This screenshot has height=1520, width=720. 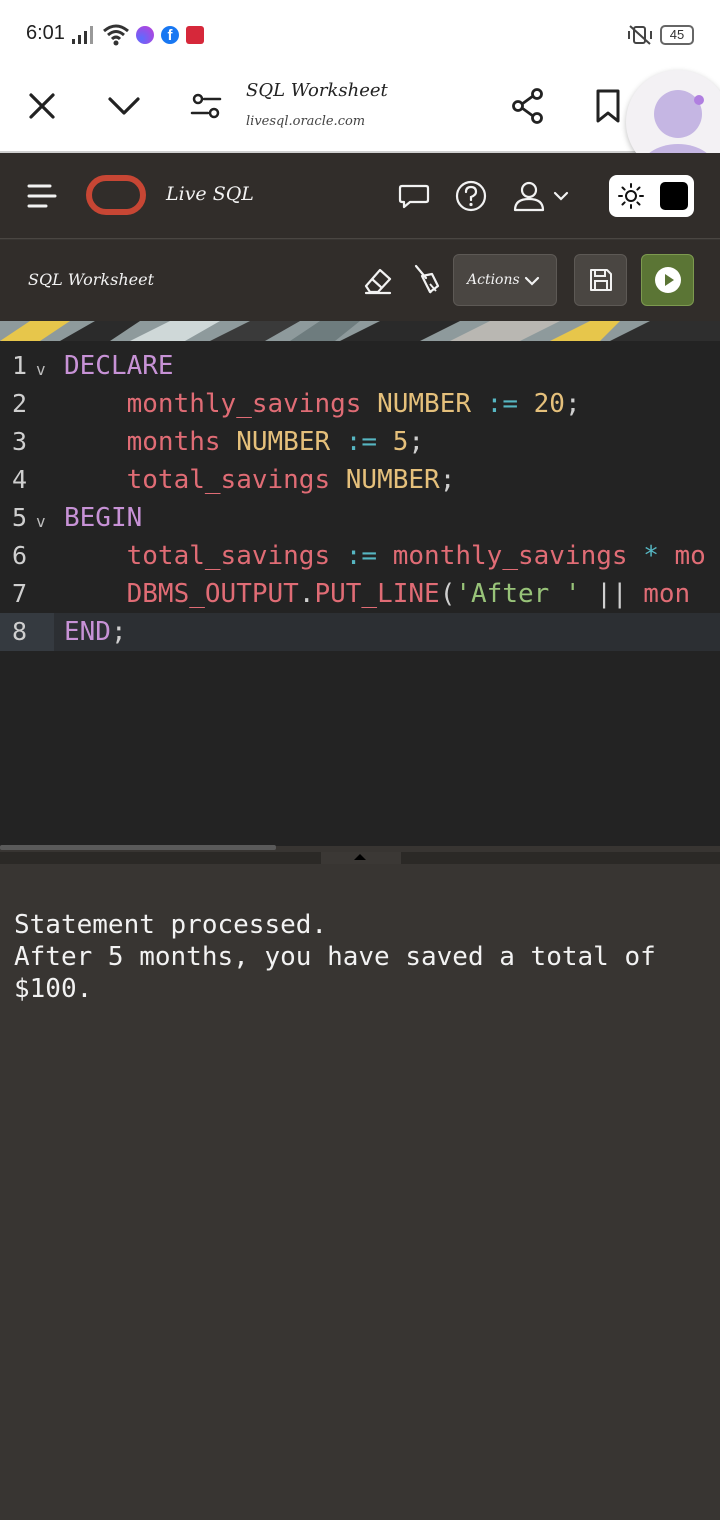 What do you see at coordinates (103, 518) in the screenshot?
I see `code-token: BEGIN` at bounding box center [103, 518].